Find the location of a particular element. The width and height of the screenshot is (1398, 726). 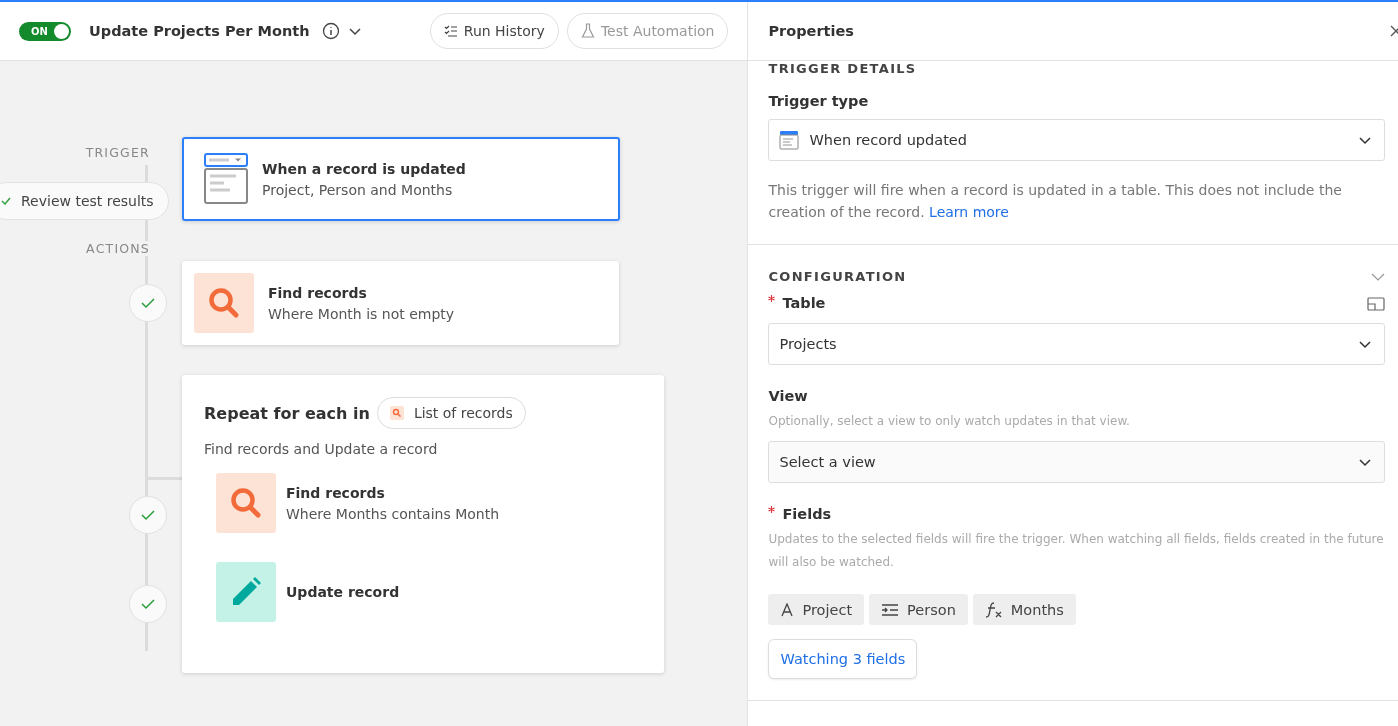

trigger-subtitle: Project, Person and Months is located at coordinates (358, 189).